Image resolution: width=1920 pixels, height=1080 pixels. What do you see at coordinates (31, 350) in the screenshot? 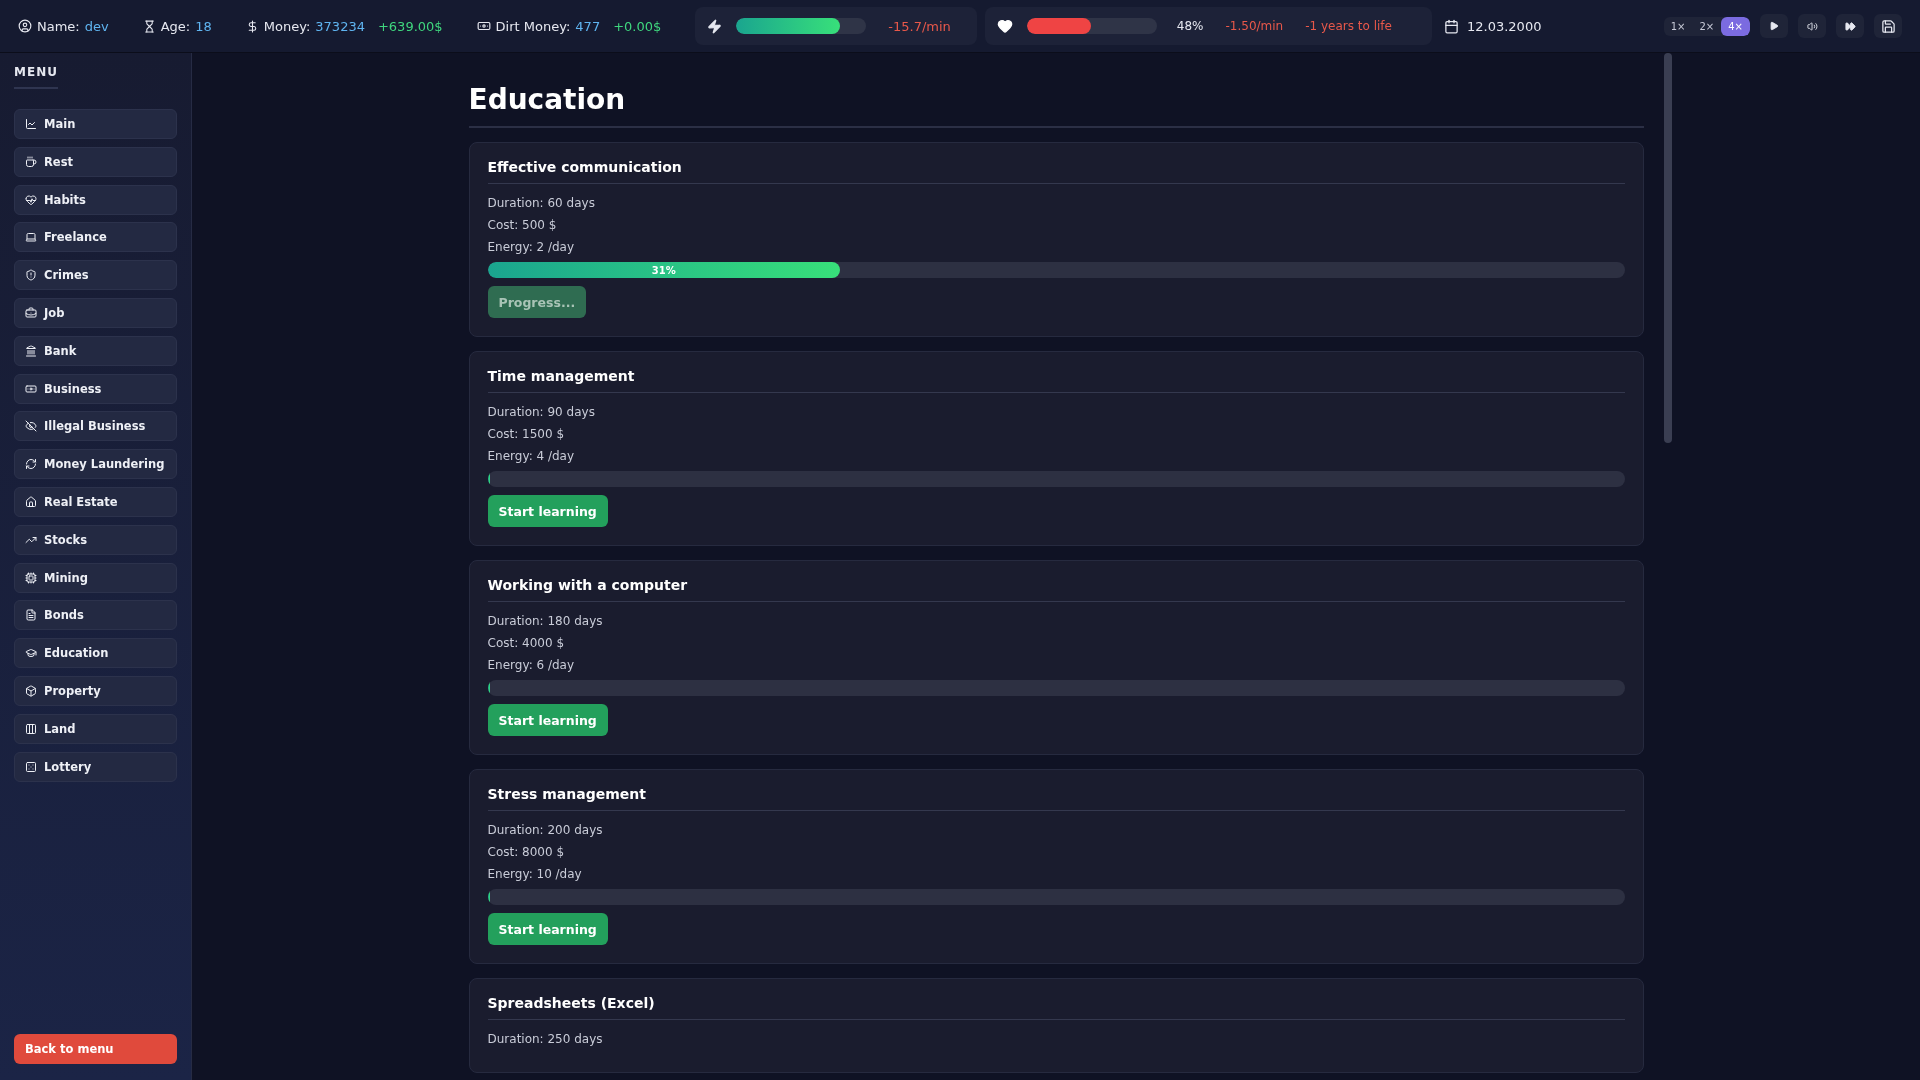
I see `bank-icon` at bounding box center [31, 350].